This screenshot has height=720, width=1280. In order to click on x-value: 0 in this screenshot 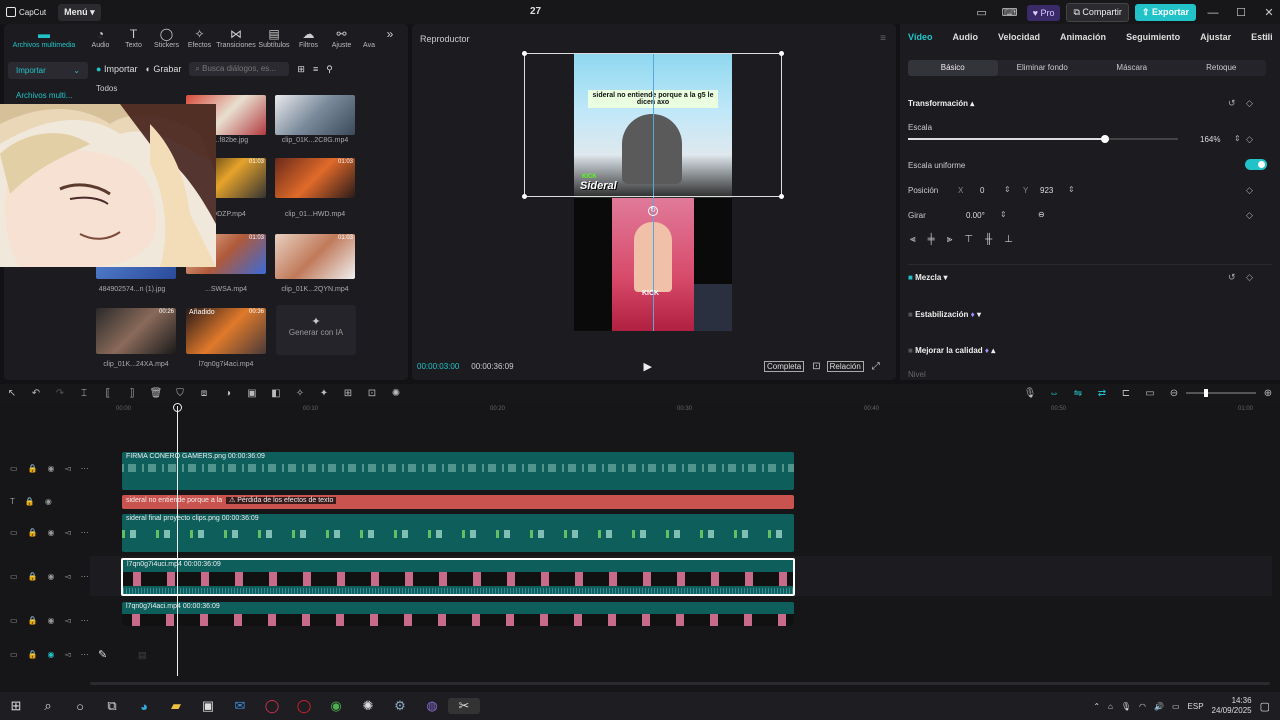, I will do `click(982, 190)`.